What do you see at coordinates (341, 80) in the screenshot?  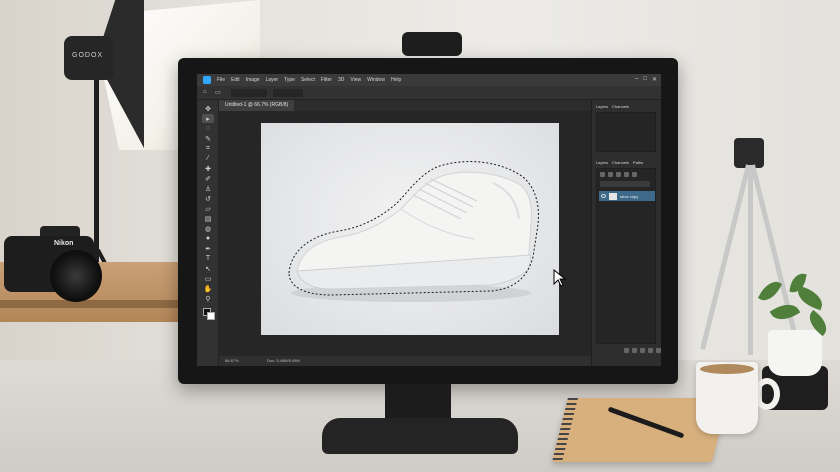 I see `menu-3d: 3D` at bounding box center [341, 80].